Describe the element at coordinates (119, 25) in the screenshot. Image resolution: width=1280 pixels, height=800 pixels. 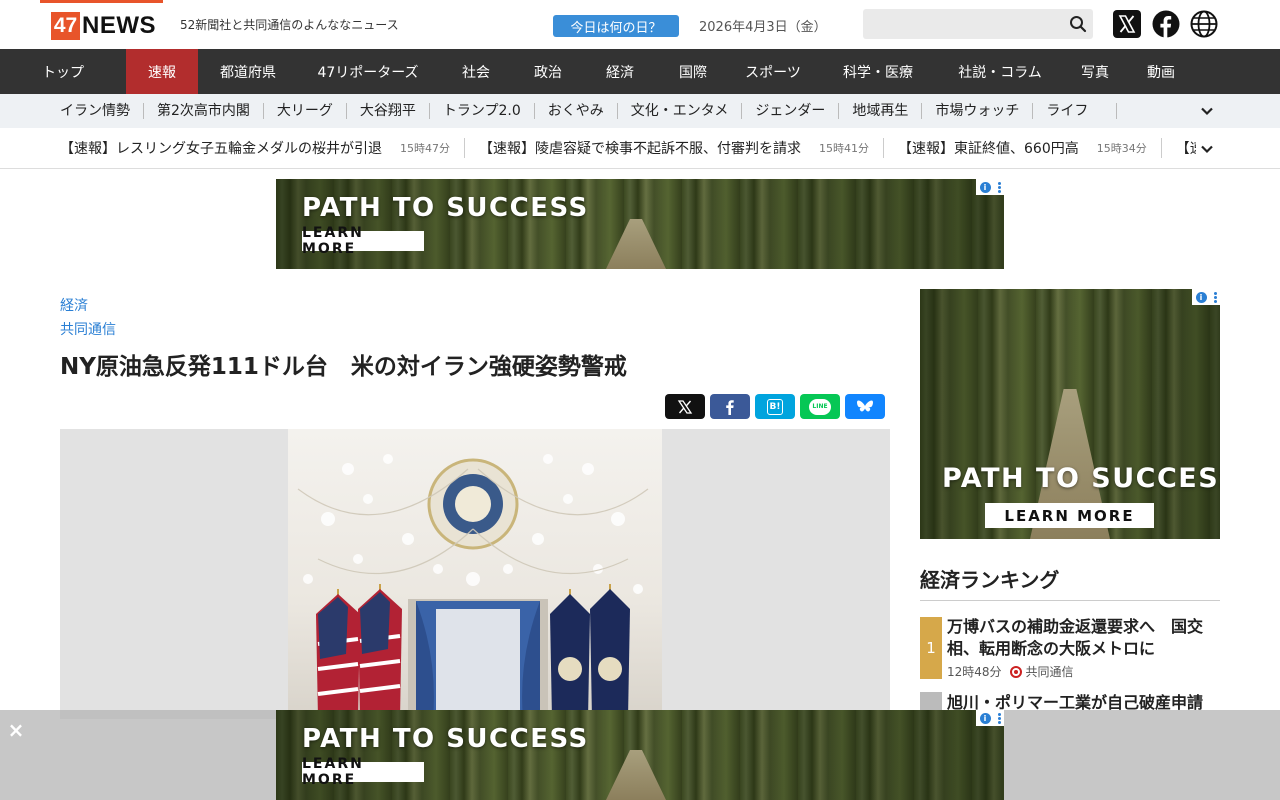
I see `logo-text: NEWS` at that location.